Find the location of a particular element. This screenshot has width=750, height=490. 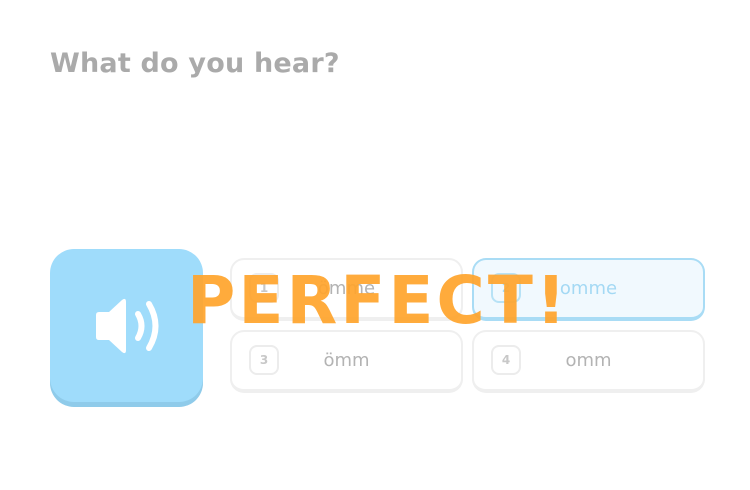

play-audio-button is located at coordinates (126, 325).